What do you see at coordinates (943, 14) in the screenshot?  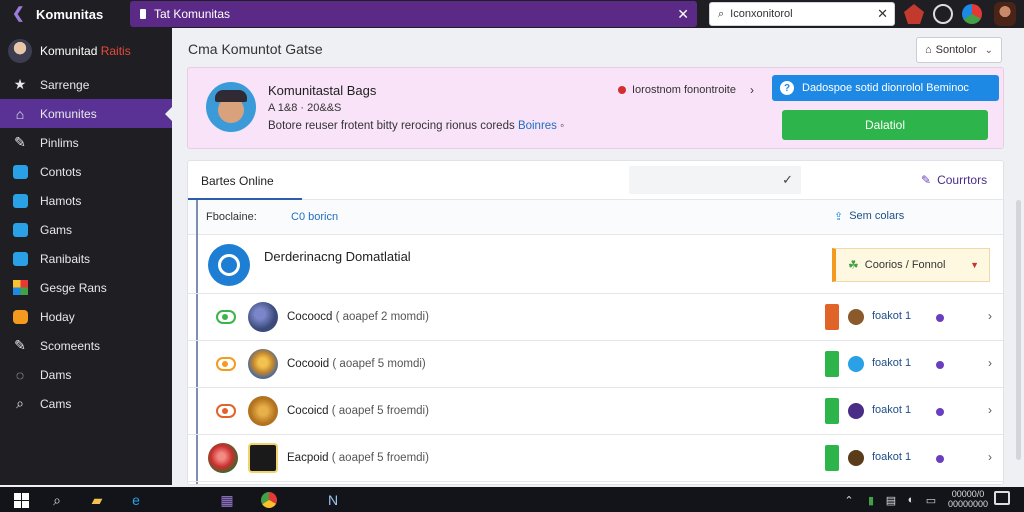 I see `extension-settings-icon` at bounding box center [943, 14].